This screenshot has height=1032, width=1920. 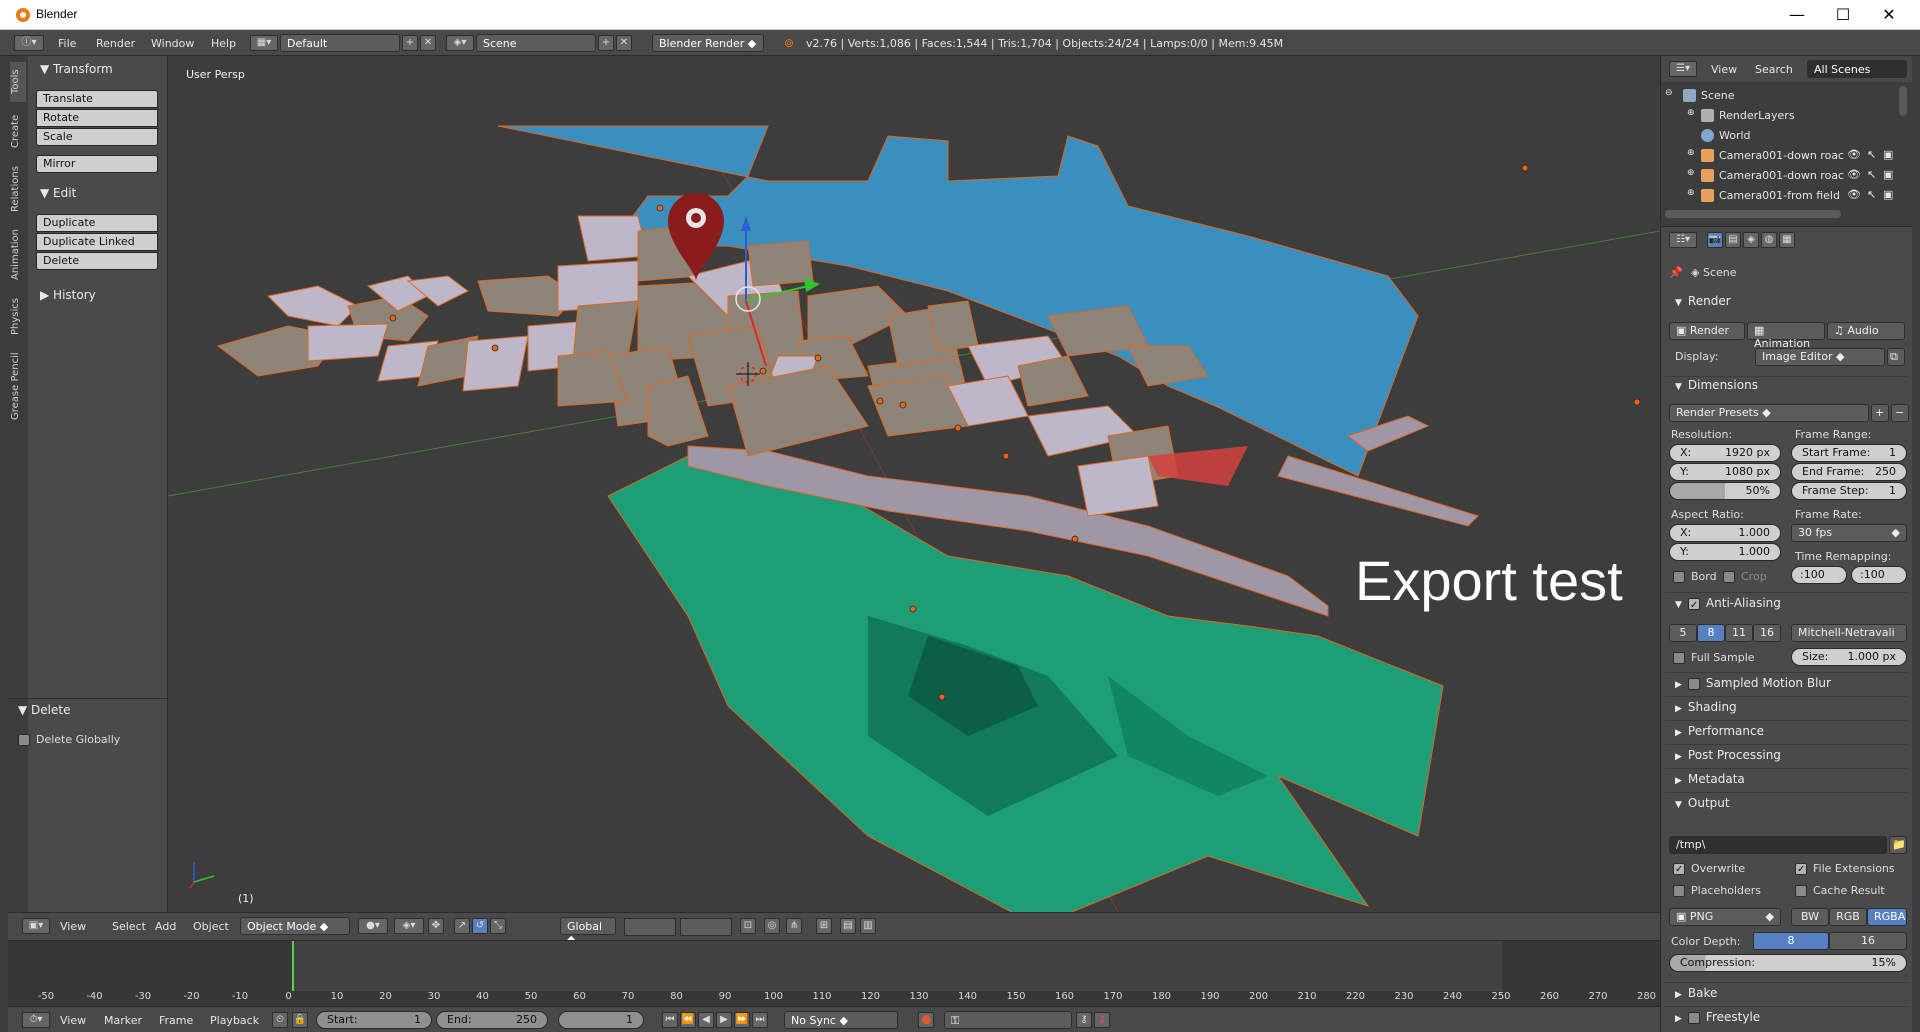 What do you see at coordinates (1084, 1020) in the screenshot?
I see `insert-keyframe-icon: ⚷` at bounding box center [1084, 1020].